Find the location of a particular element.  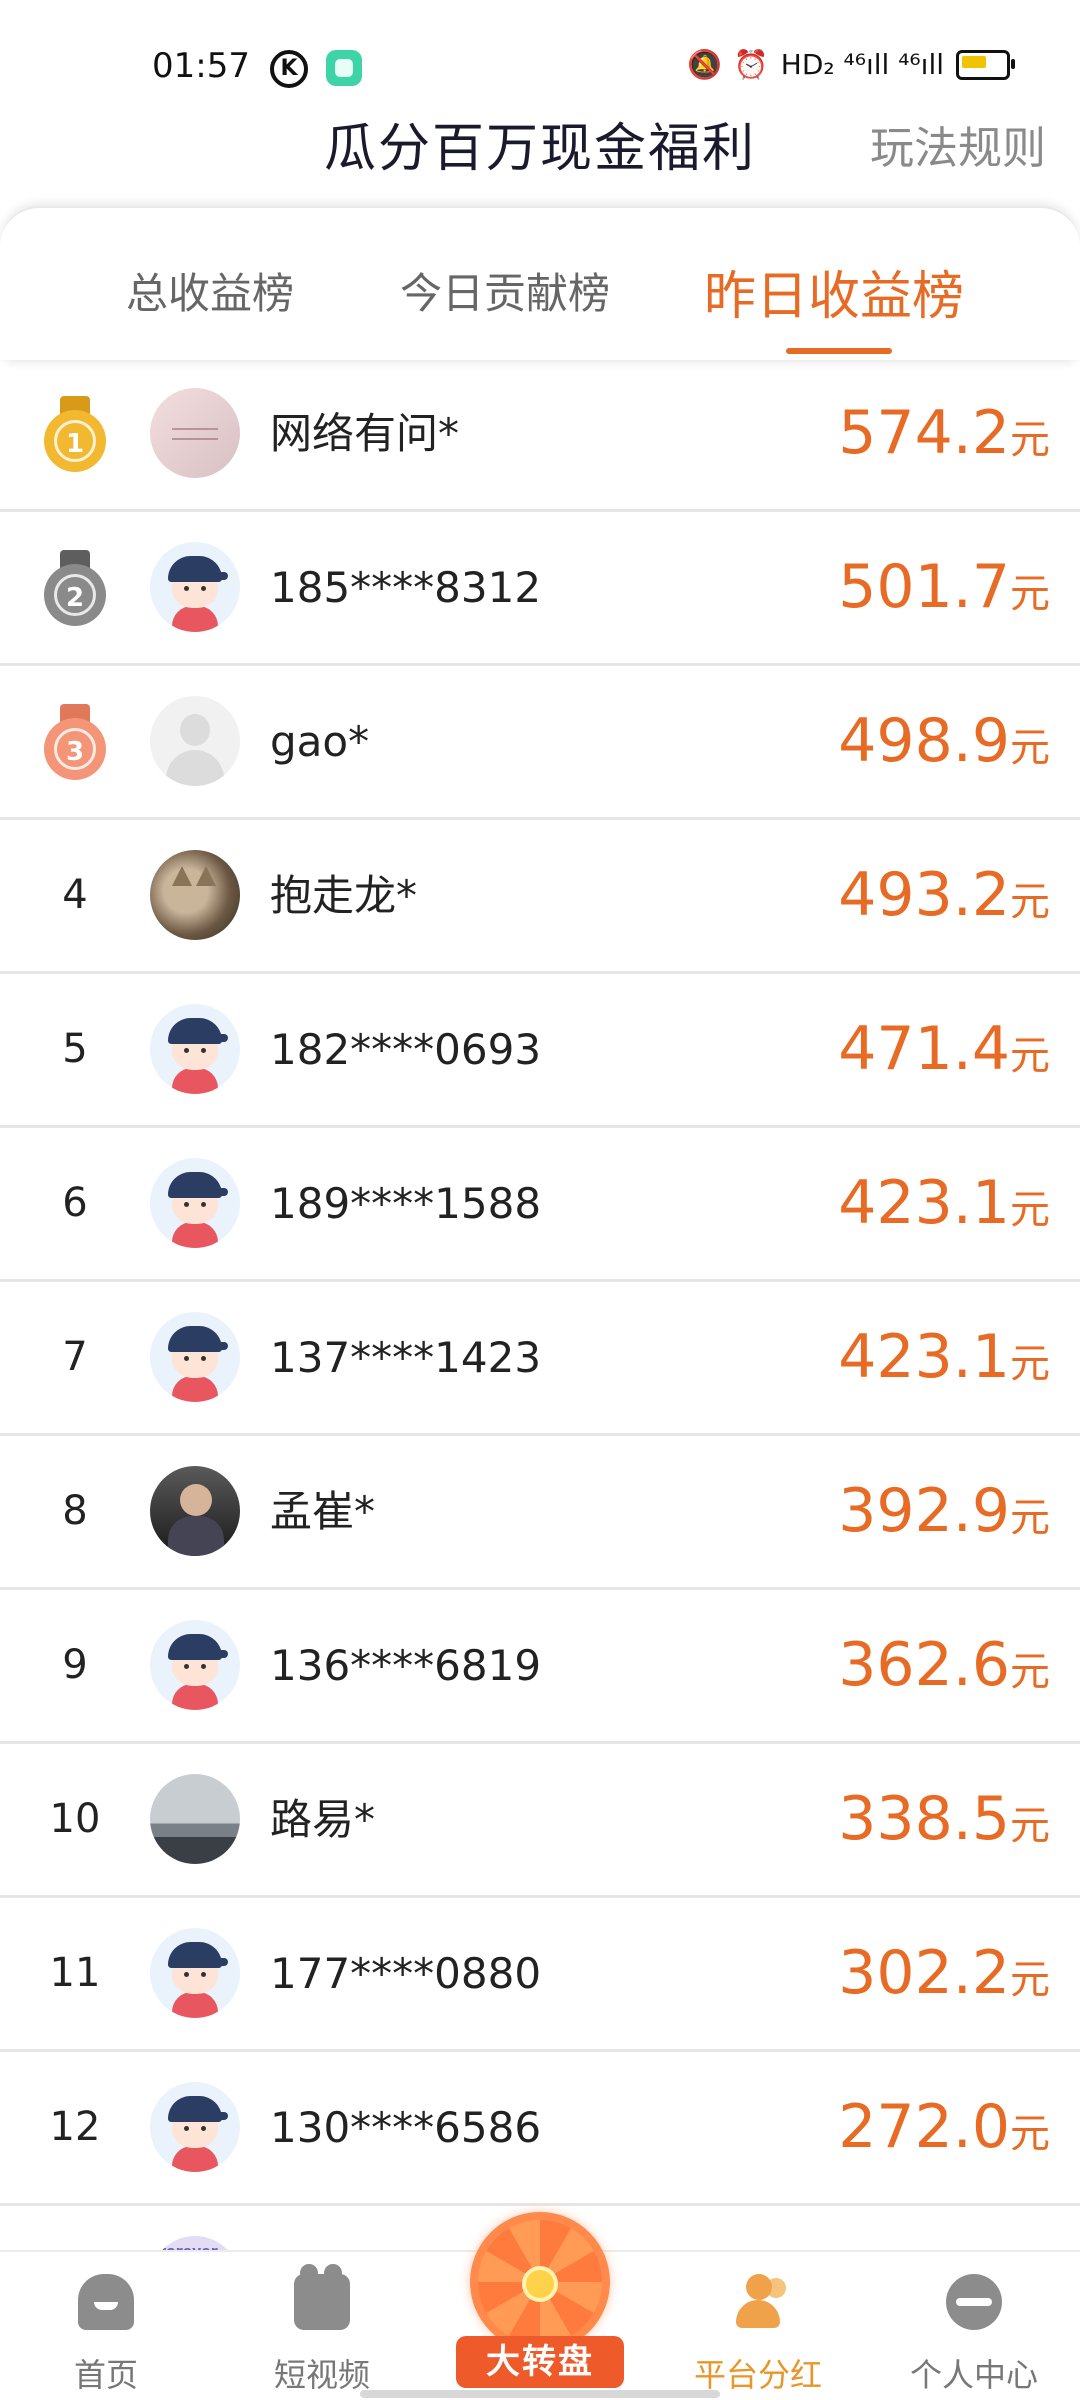

video-icon is located at coordinates (322, 2297).